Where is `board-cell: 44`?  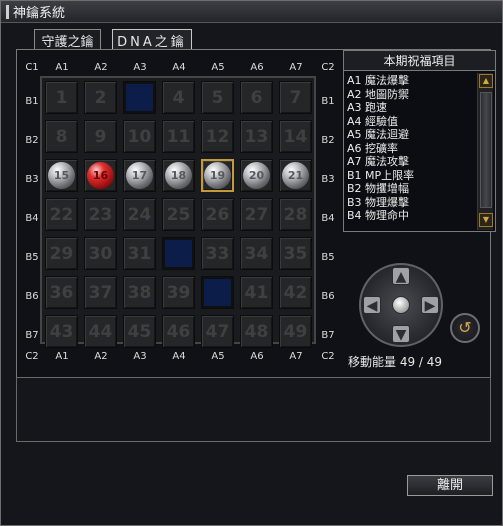
board-cell: 44 is located at coordinates (100, 331).